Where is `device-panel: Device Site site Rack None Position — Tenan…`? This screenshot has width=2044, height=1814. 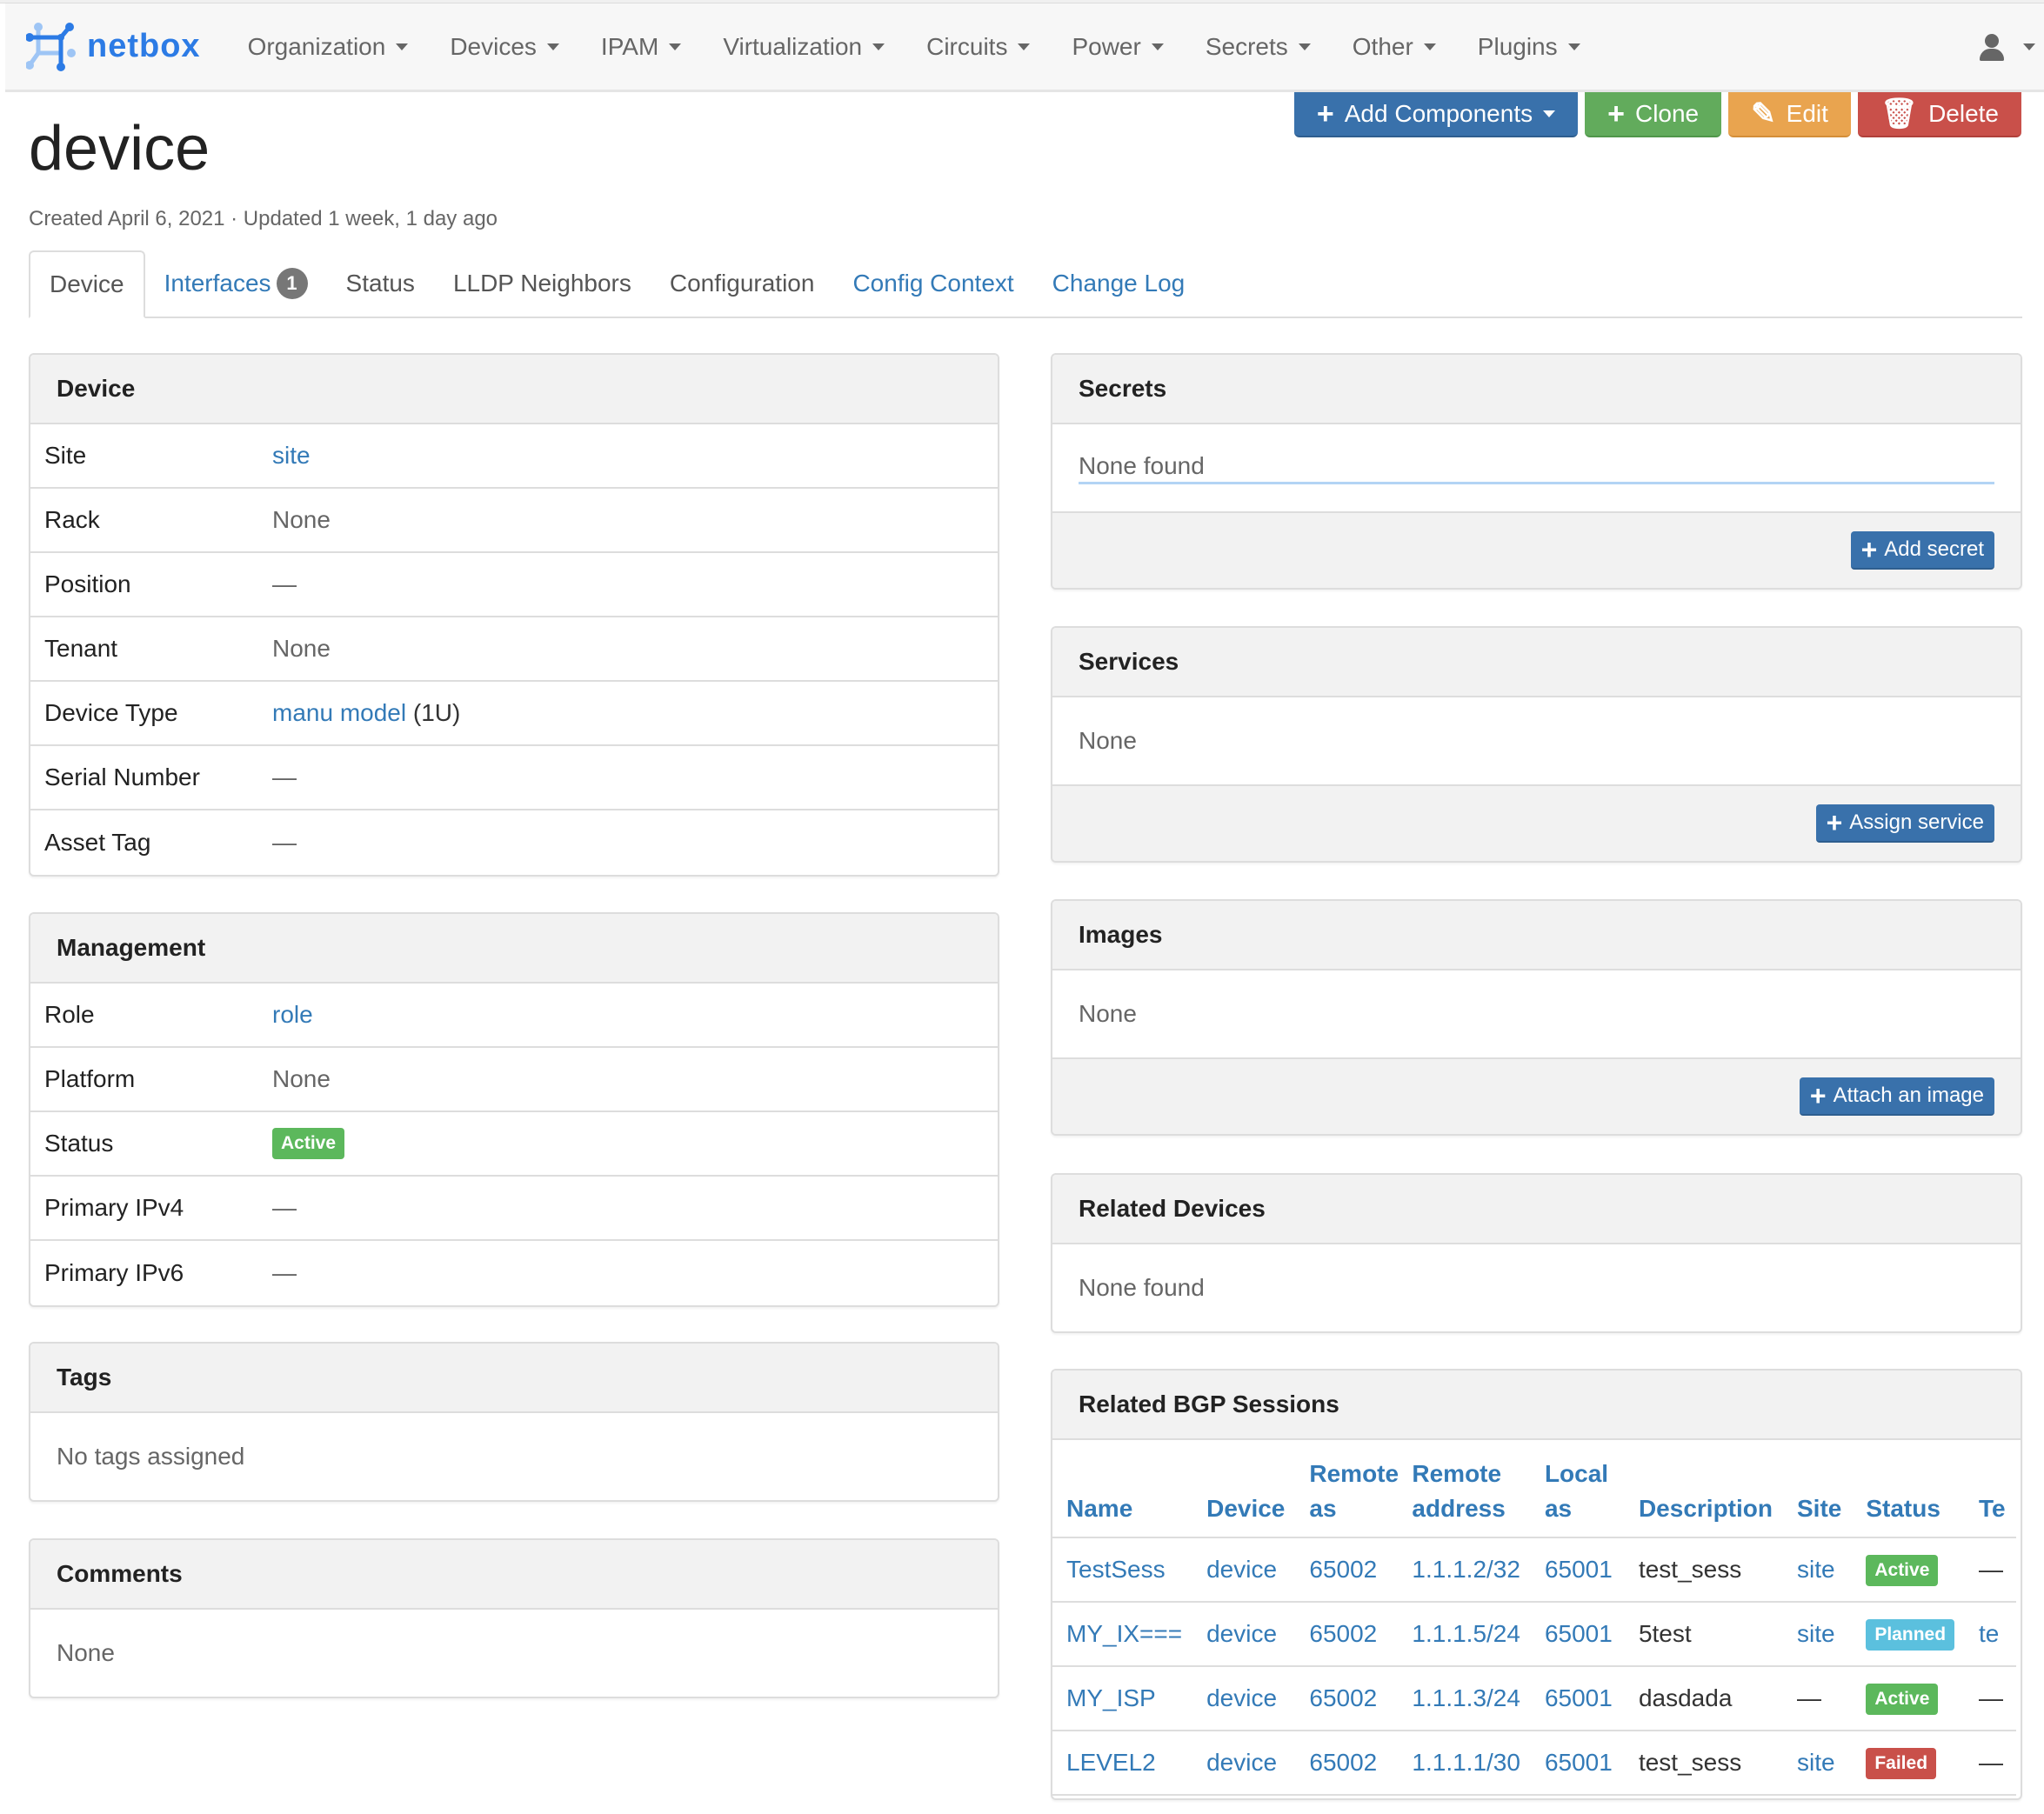
device-panel: Device Site site Rack None Position — Tenan… is located at coordinates (514, 615).